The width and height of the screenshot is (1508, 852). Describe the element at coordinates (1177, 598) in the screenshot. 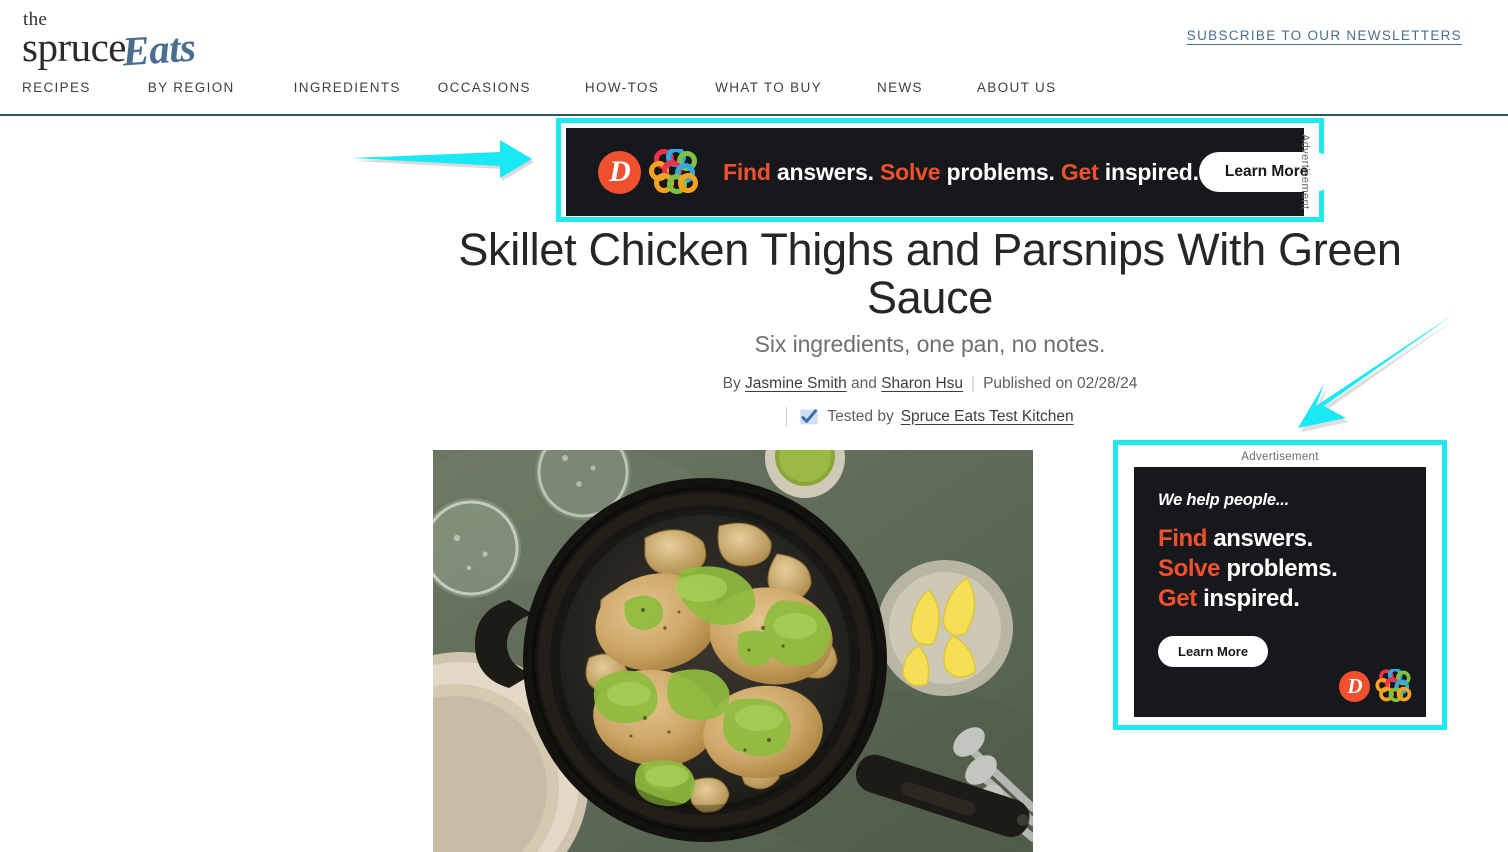

I see `sidebar-accent-get: Get` at that location.